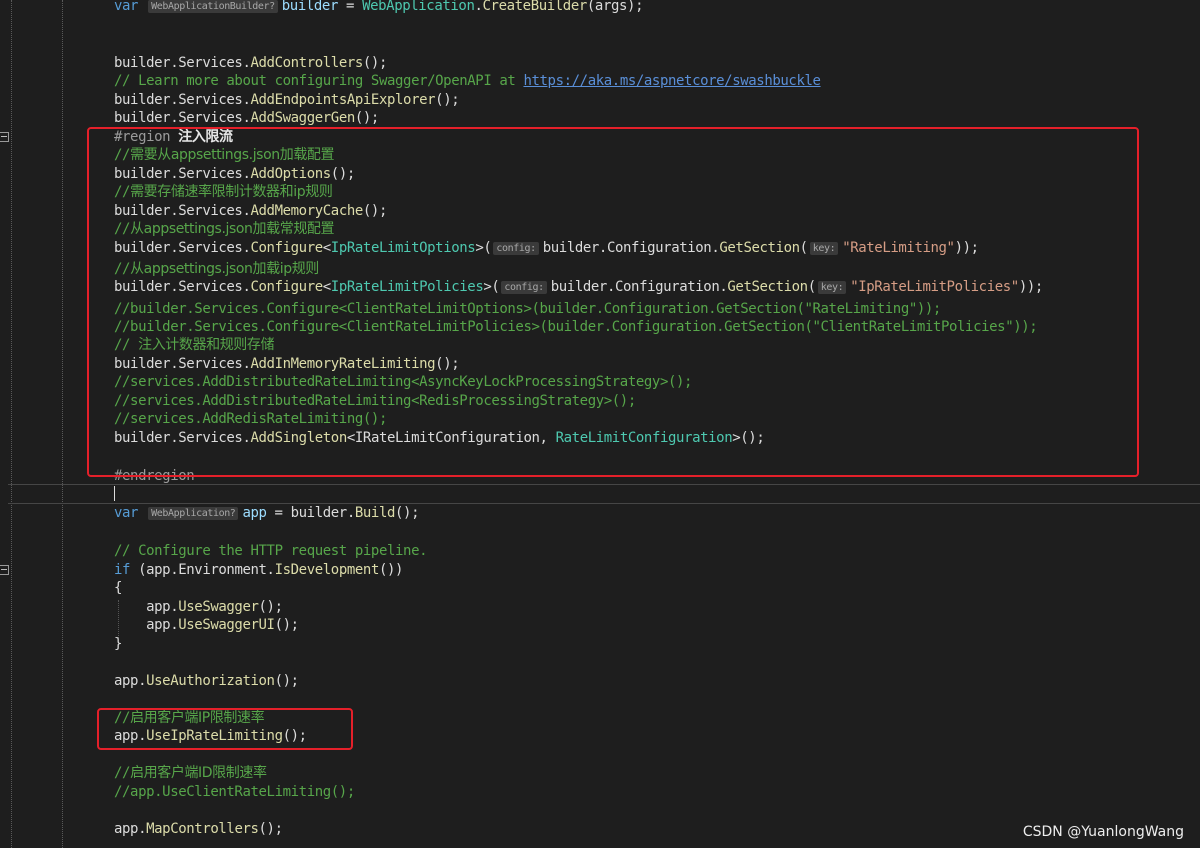  What do you see at coordinates (114, 493) in the screenshot?
I see `text-caret` at bounding box center [114, 493].